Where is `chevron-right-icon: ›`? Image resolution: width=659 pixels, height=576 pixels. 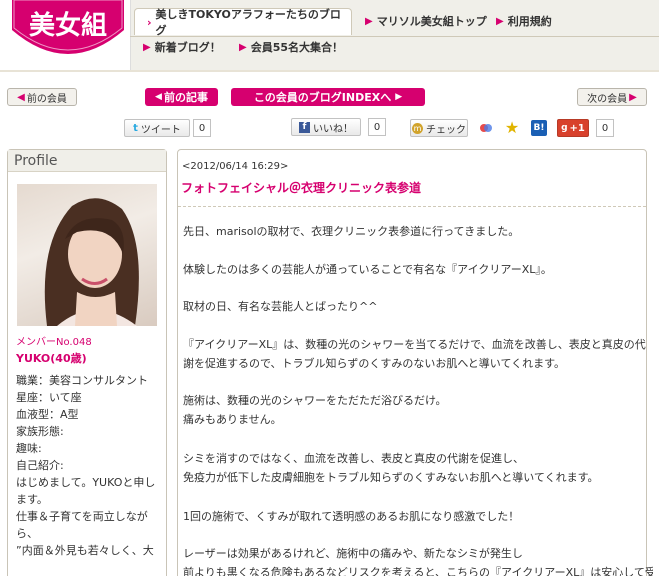
chevron-right-icon: › is located at coordinates (149, 22).